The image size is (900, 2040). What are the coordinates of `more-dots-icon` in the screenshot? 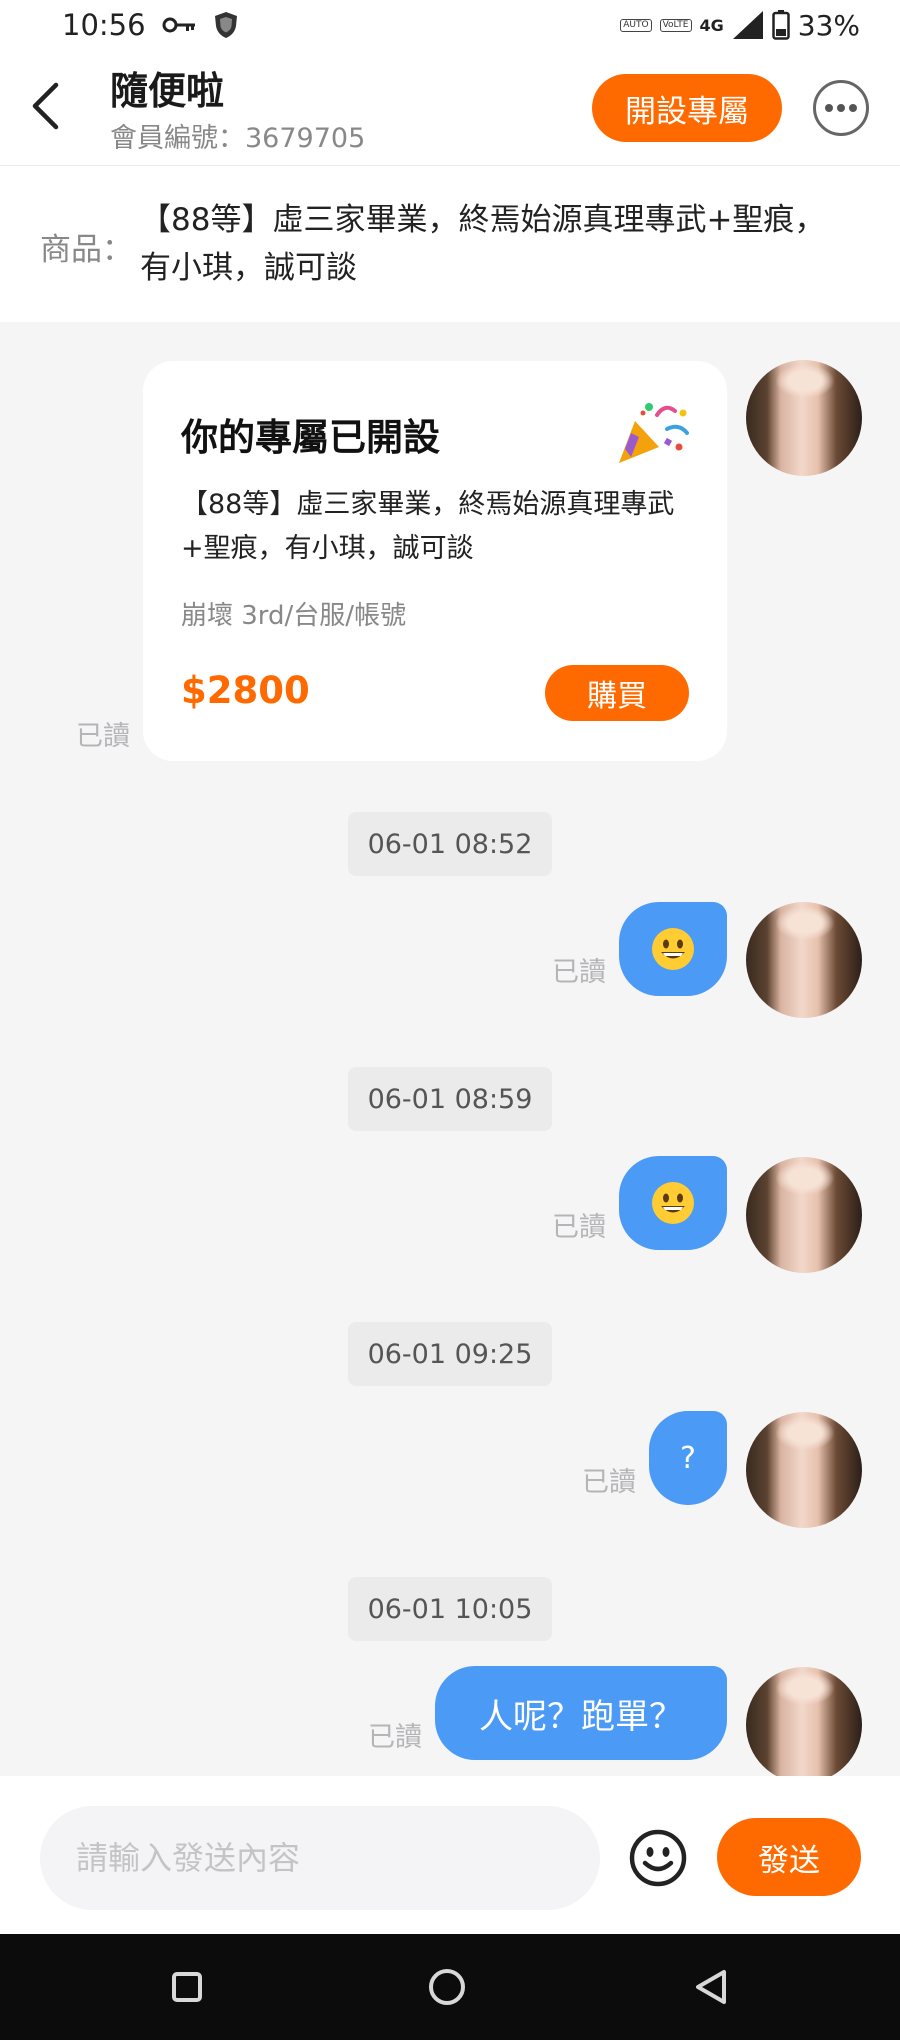 It's located at (841, 108).